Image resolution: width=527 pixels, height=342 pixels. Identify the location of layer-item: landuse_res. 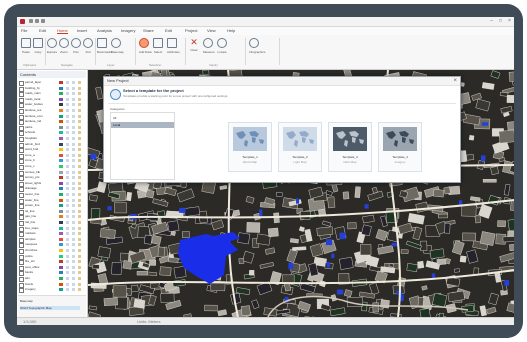
(52, 111).